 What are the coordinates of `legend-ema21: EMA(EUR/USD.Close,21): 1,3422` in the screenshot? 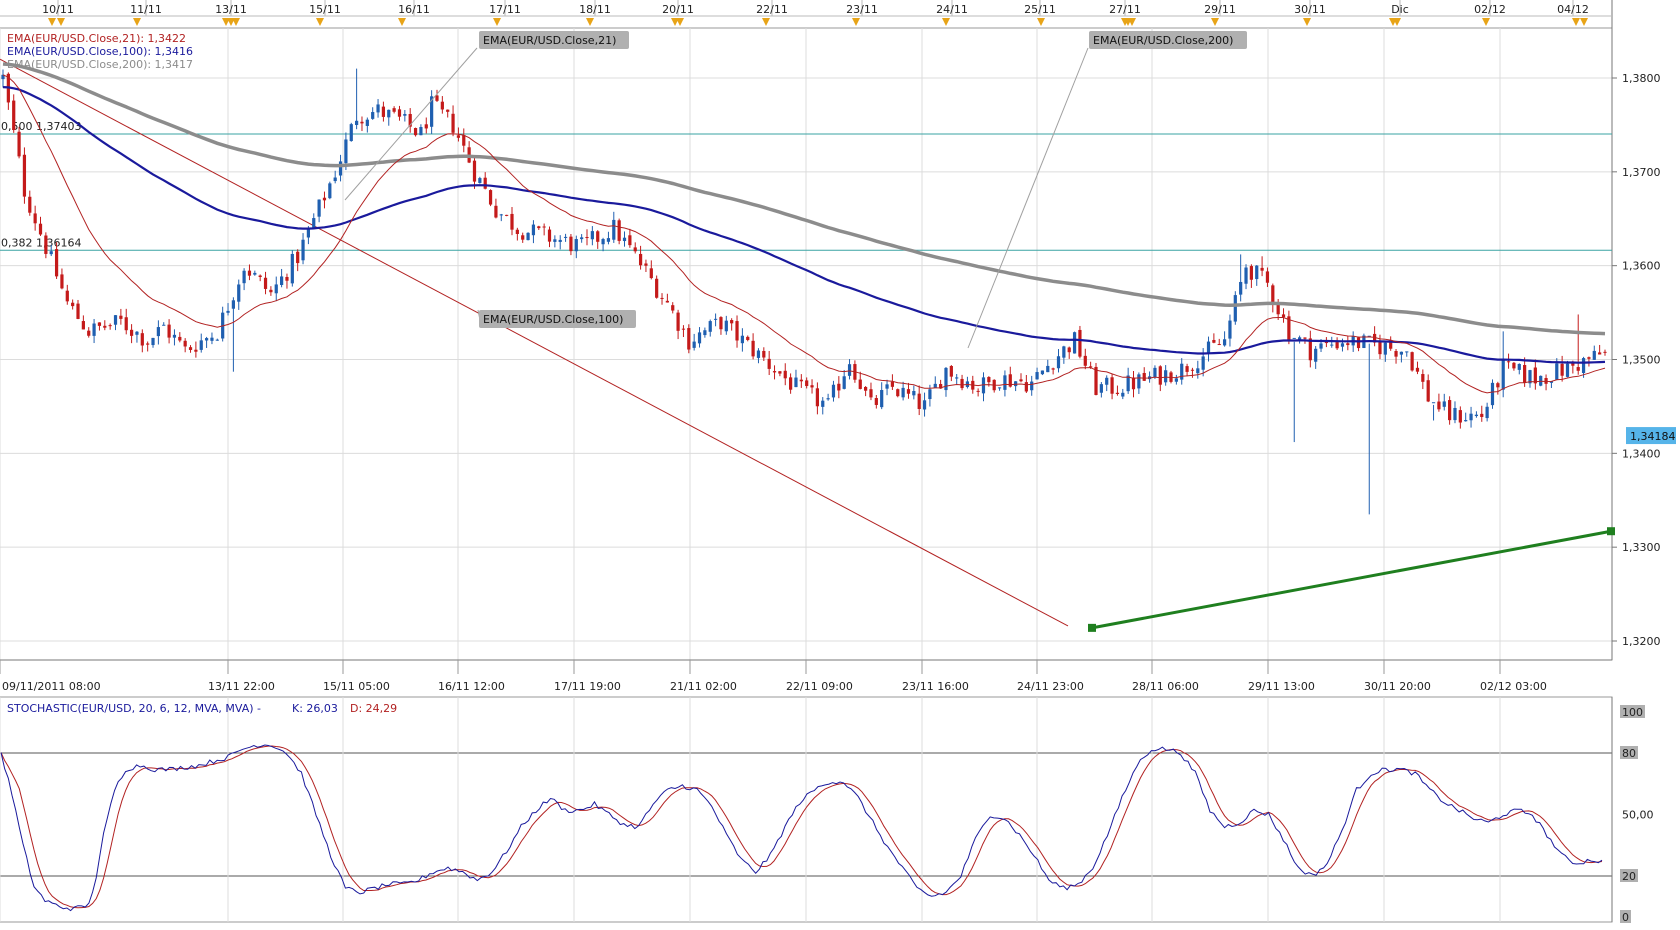 It's located at (96, 38).